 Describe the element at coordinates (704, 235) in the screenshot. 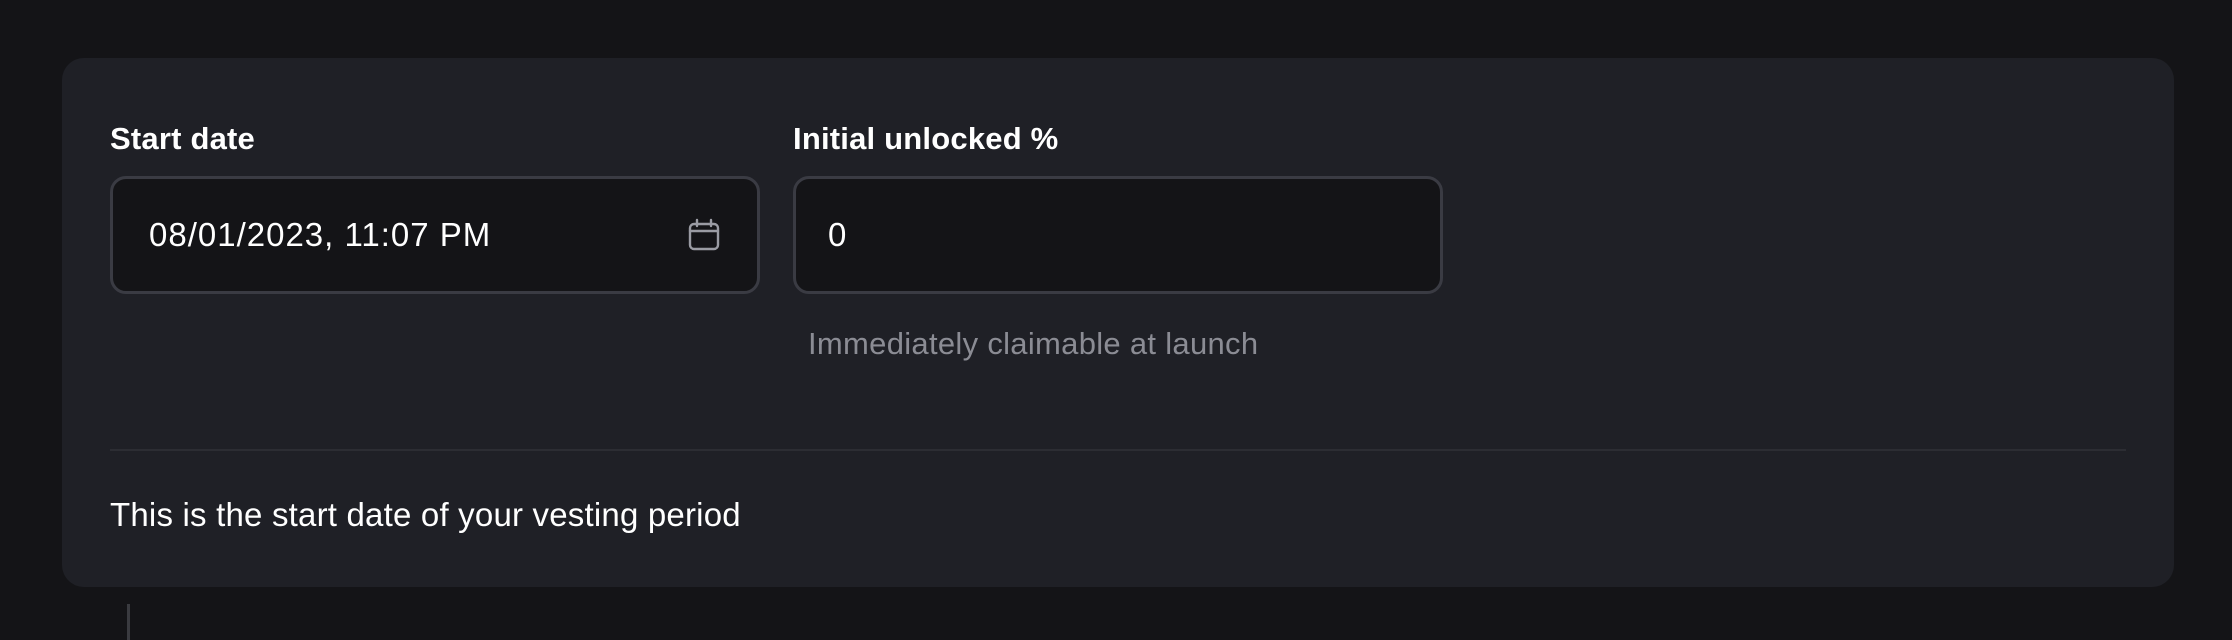

I see `calendar-icon` at that location.